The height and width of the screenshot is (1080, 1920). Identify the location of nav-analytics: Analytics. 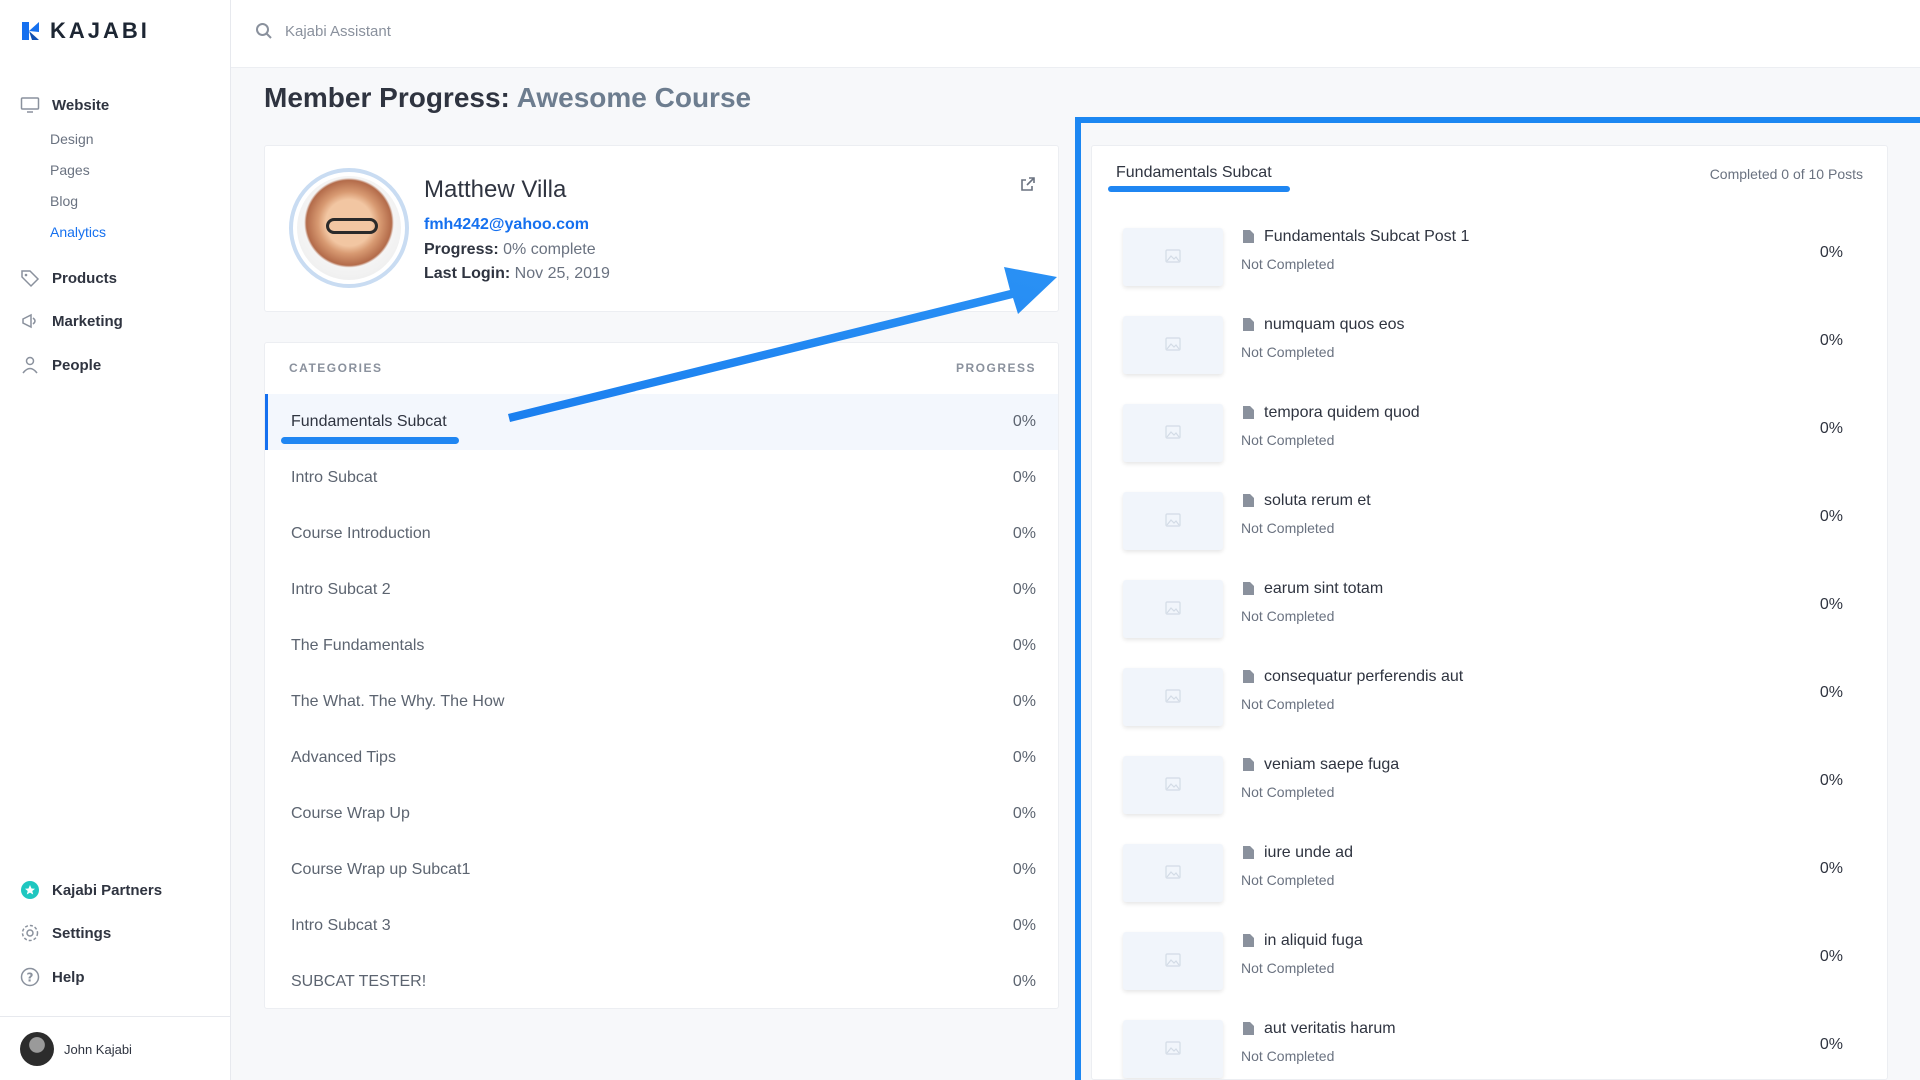
(78, 232).